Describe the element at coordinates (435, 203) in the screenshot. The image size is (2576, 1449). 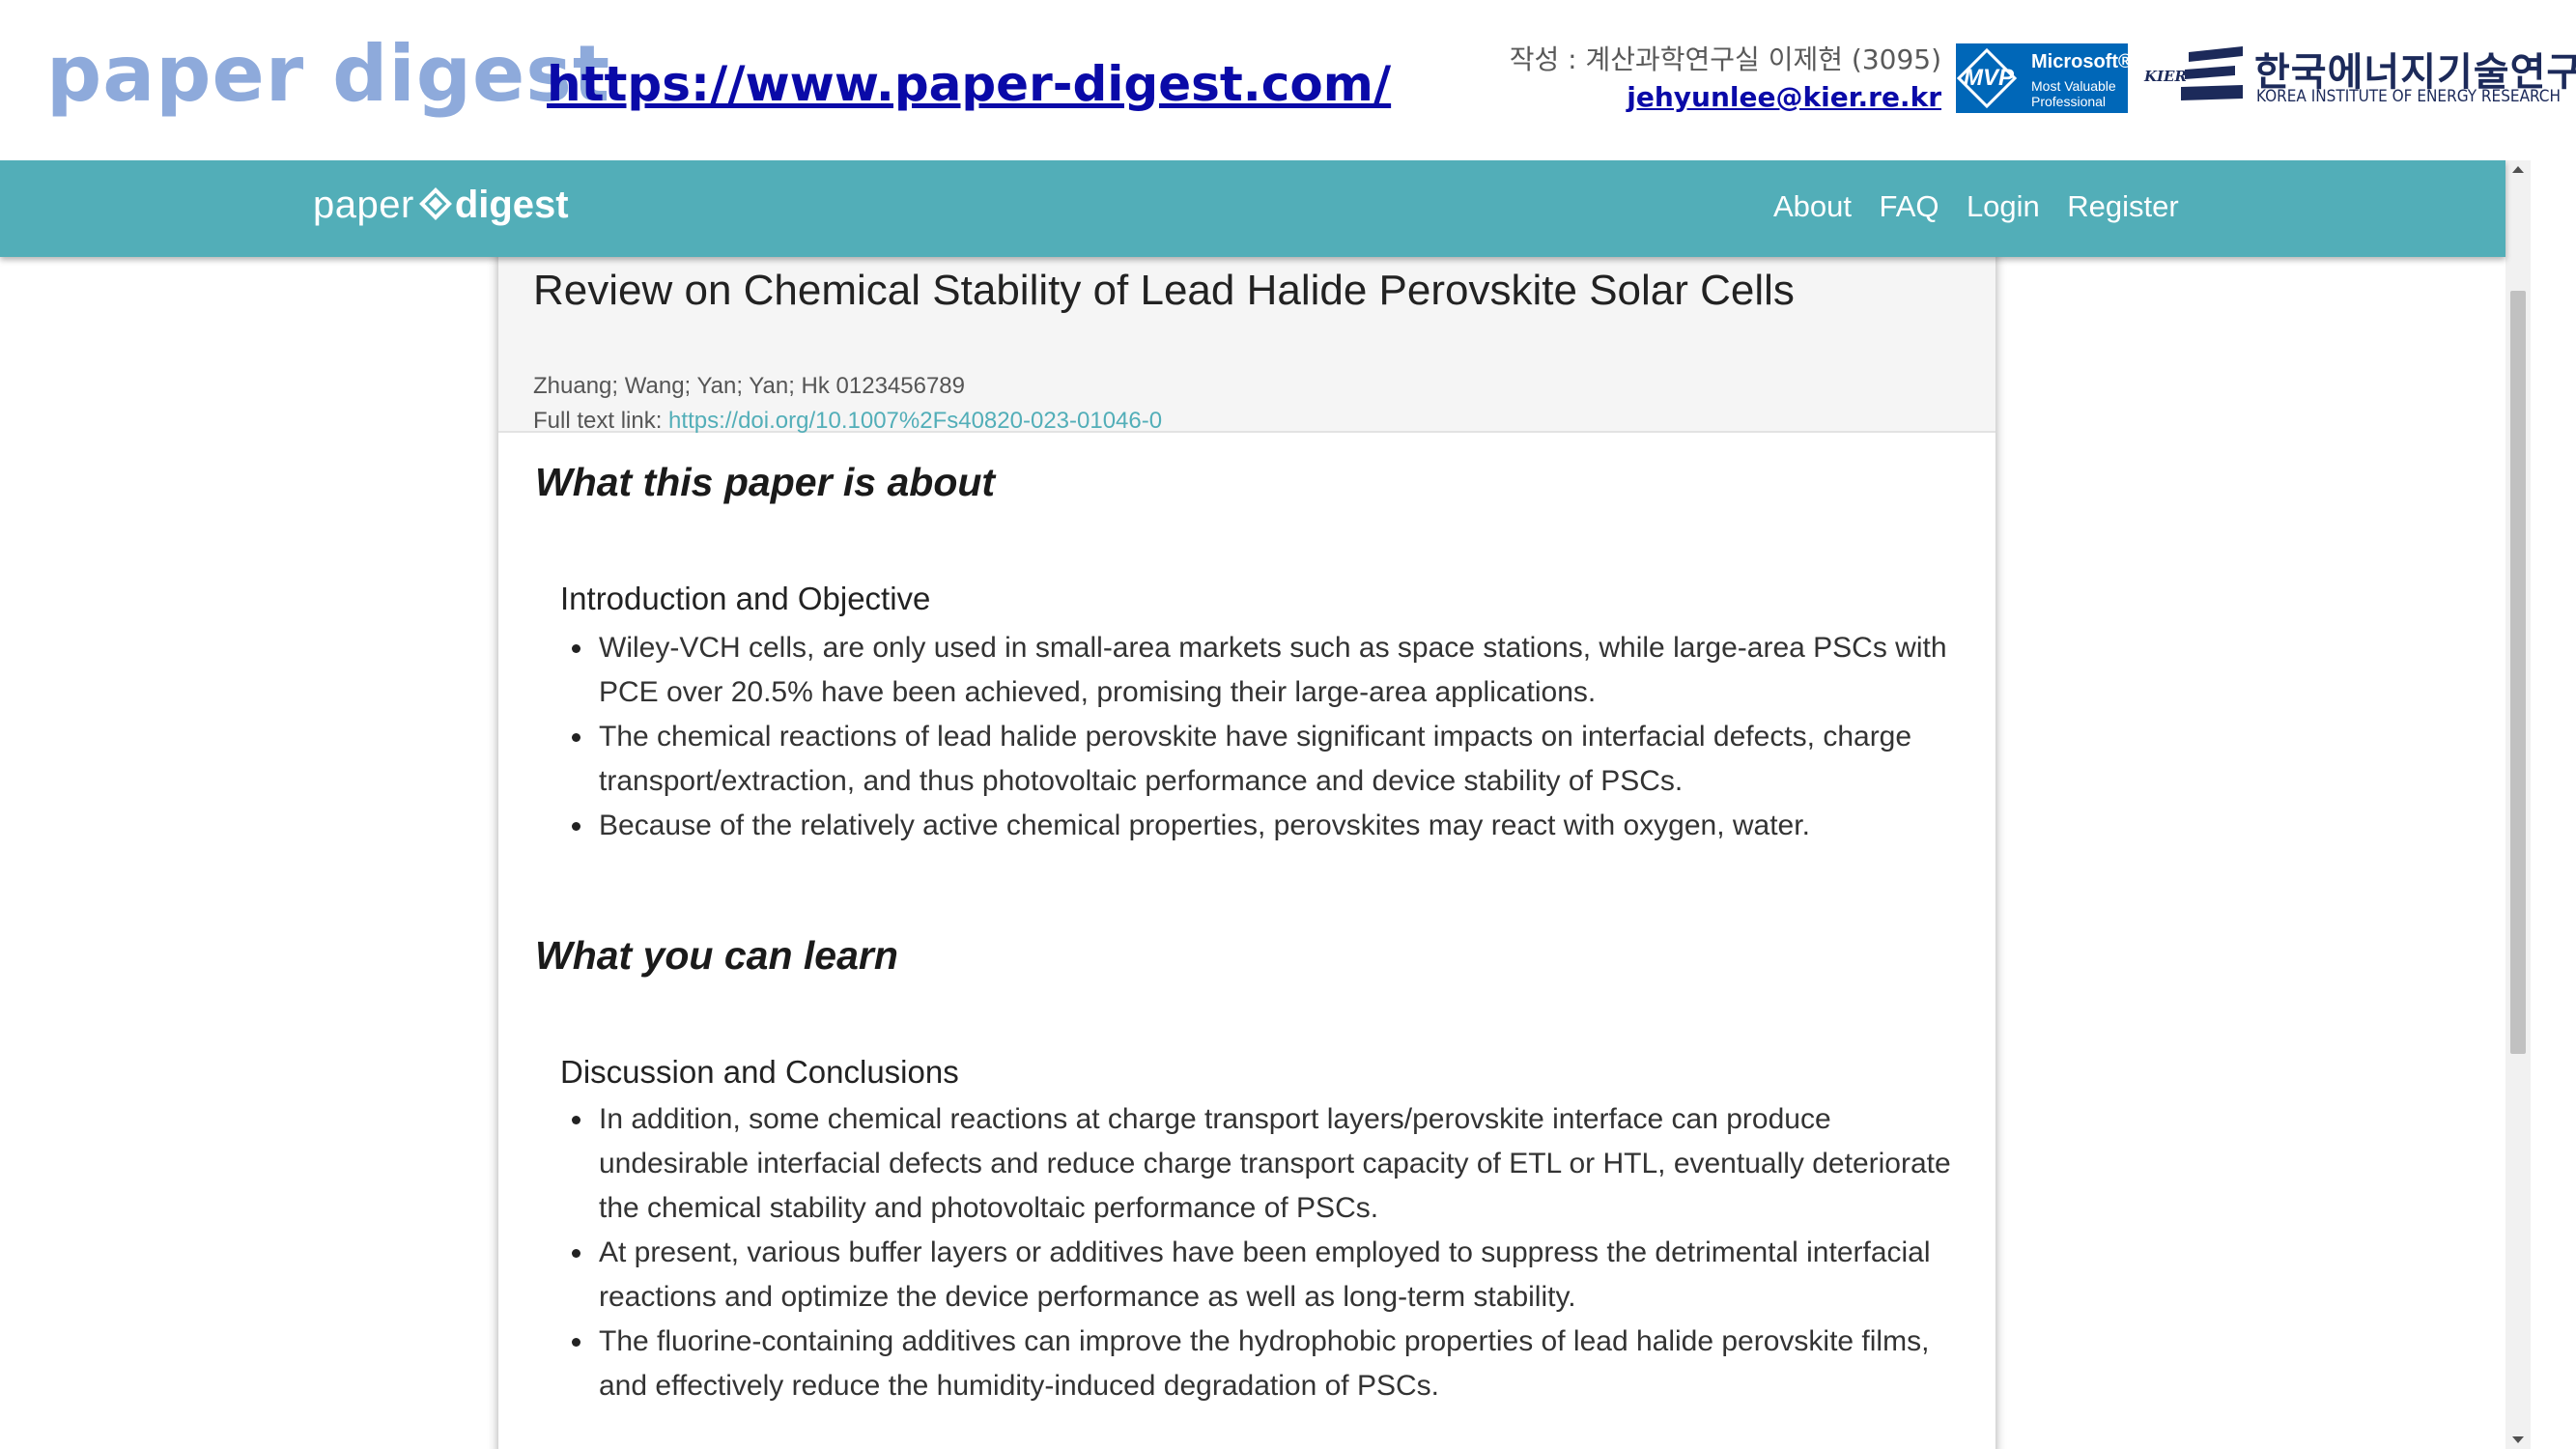
I see `brand-diamond-icon` at that location.